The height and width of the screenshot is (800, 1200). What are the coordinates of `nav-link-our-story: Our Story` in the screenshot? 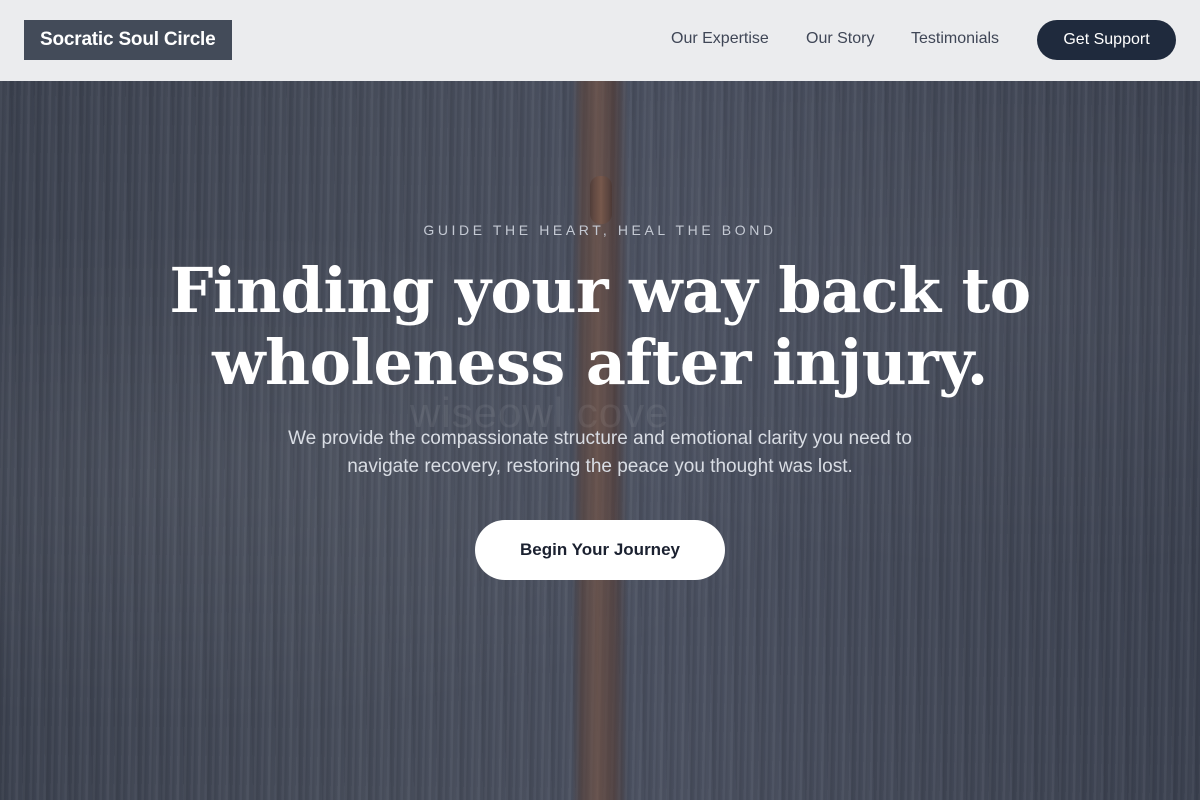 It's located at (840, 39).